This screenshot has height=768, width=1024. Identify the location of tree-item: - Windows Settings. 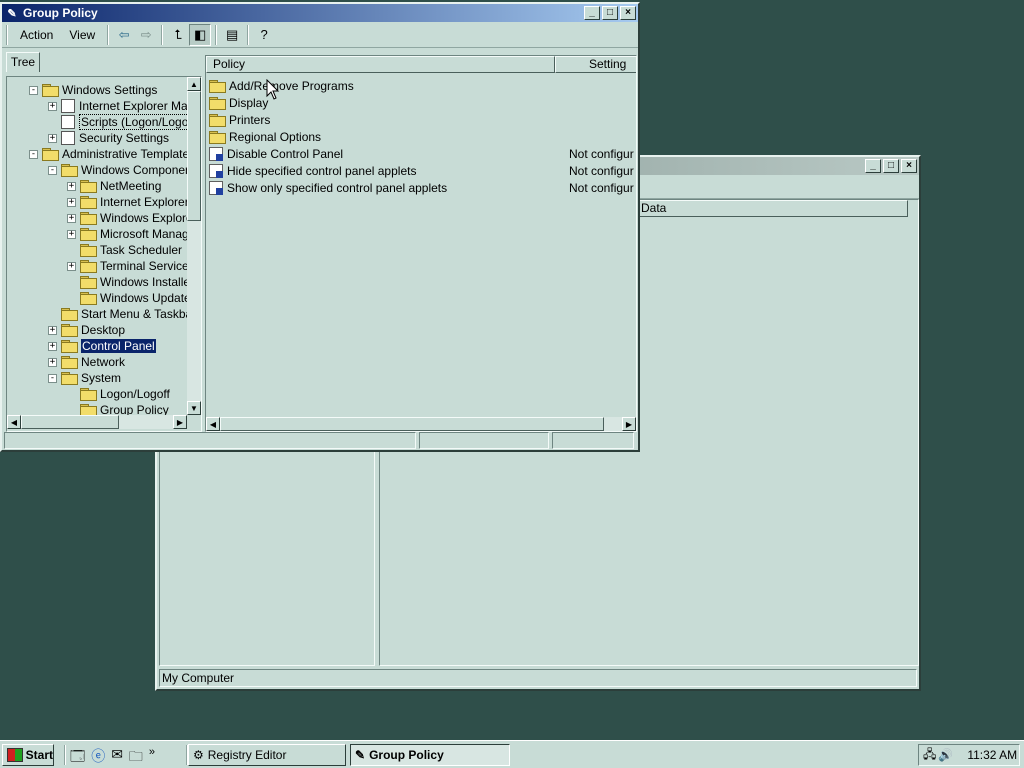
(93, 90).